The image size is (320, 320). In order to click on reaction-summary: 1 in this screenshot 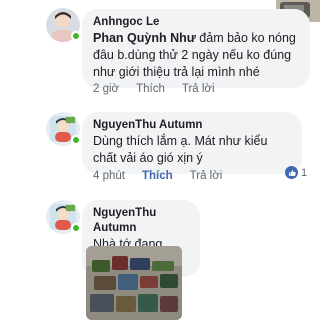, I will do `click(296, 172)`.